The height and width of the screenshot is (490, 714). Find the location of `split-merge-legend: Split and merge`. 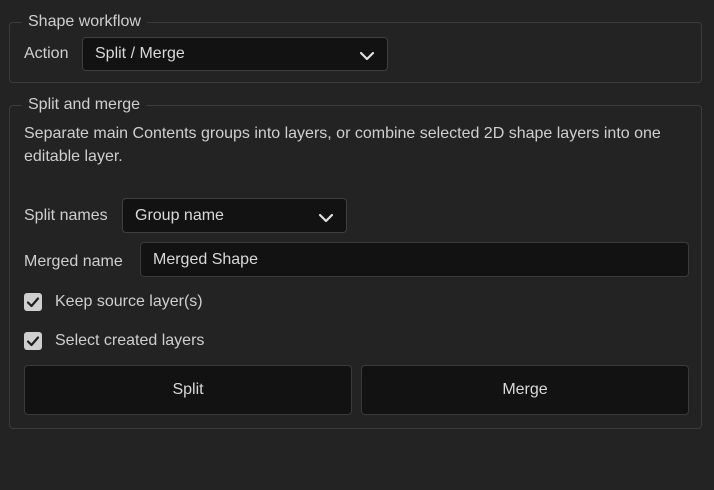

split-merge-legend: Split and merge is located at coordinates (84, 105).